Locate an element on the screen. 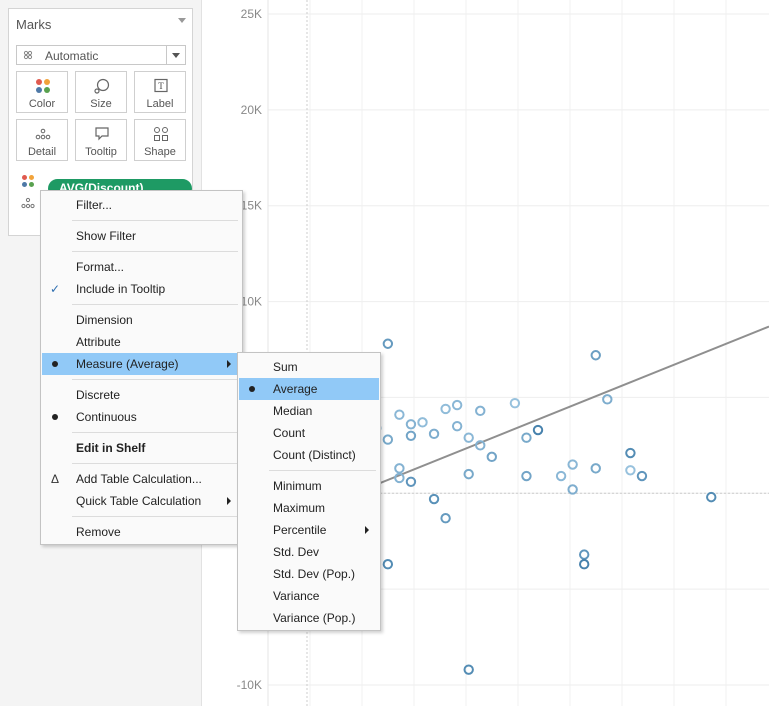  context-menu-item: ✓ Include in Tooltip is located at coordinates (141, 289).